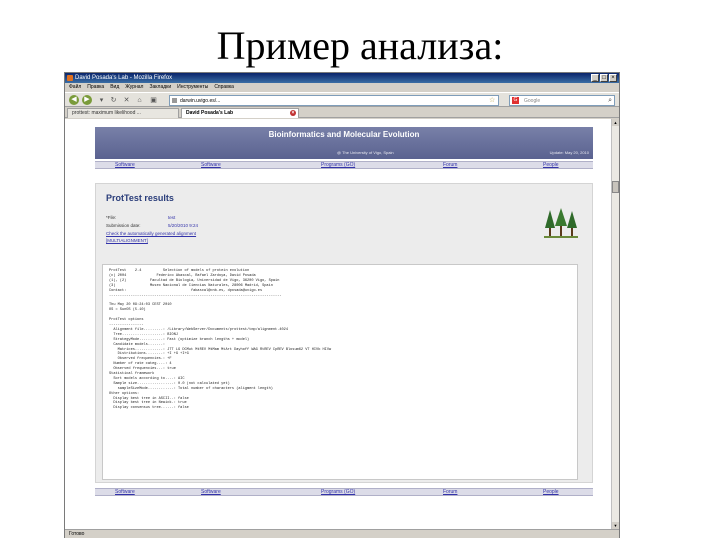 The height and width of the screenshot is (540, 720). What do you see at coordinates (126, 100) in the screenshot?
I see `stop-icon: ✕` at bounding box center [126, 100].